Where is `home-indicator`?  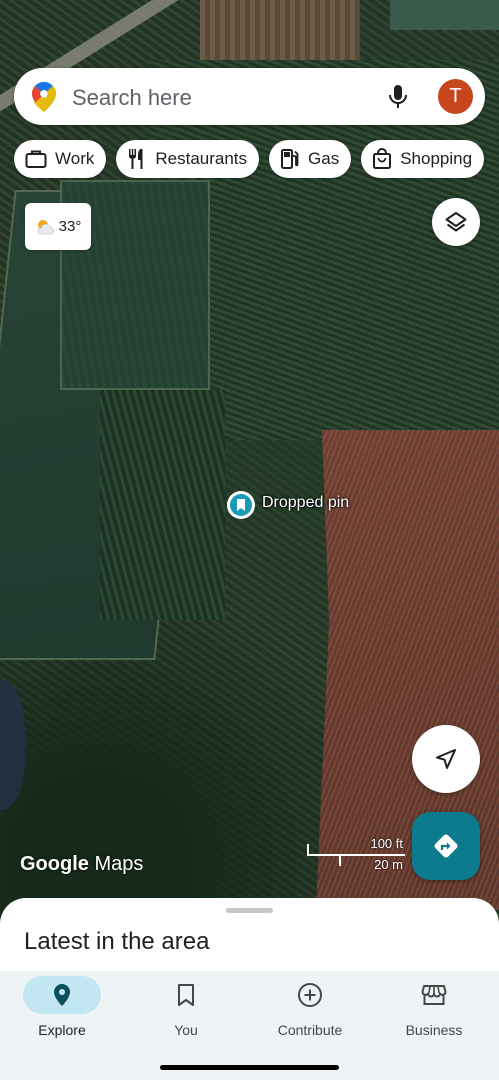 home-indicator is located at coordinates (249, 1067).